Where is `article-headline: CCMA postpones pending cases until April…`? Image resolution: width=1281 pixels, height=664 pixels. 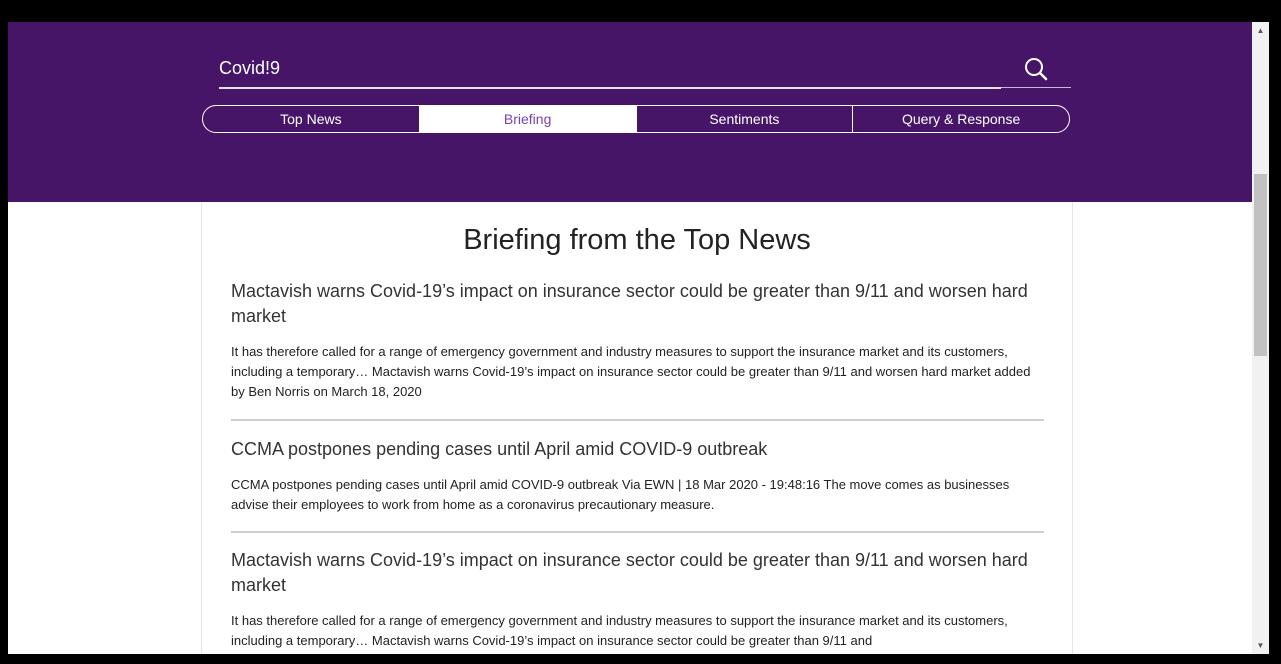
article-headline: CCMA postpones pending cases until April… is located at coordinates (637, 449).